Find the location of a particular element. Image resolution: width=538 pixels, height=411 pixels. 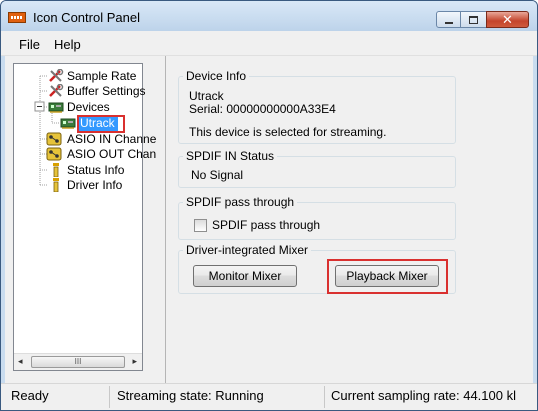

spdif-status-group: SPDIF IN Status No Signal is located at coordinates (317, 168).